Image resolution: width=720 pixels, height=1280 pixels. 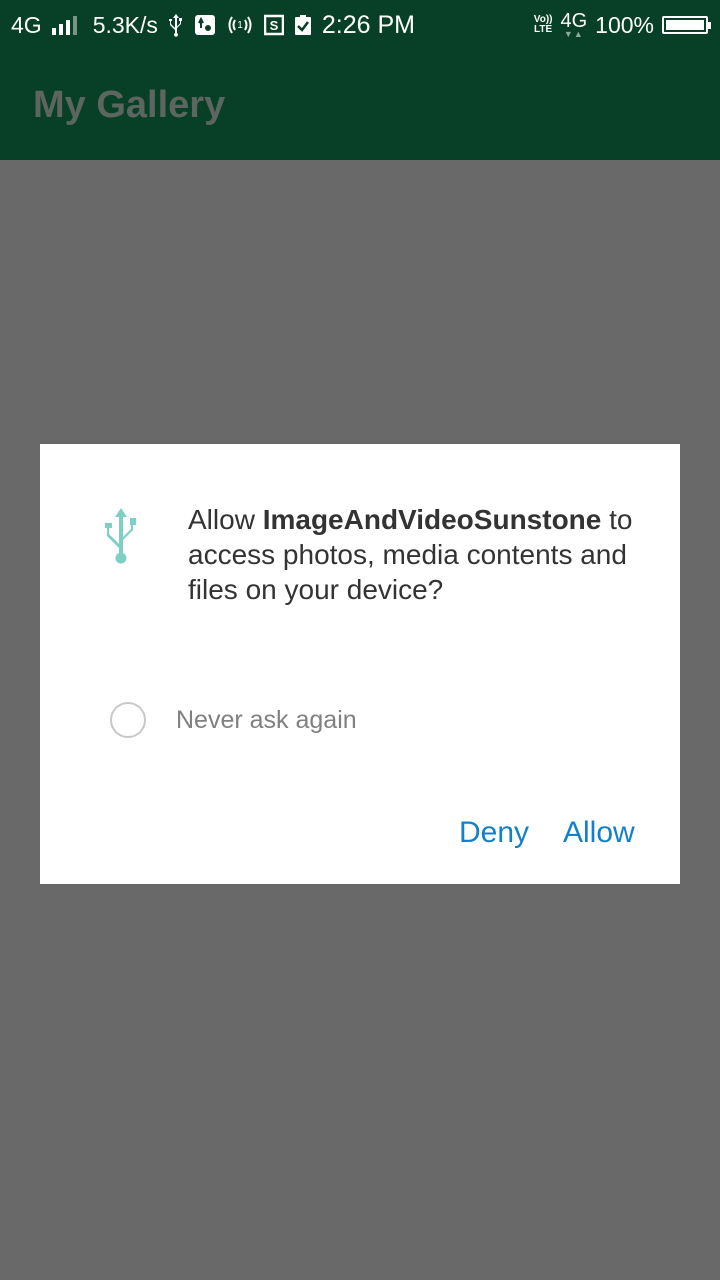 What do you see at coordinates (543, 29) in the screenshot?
I see `volte-bottom: LTE` at bounding box center [543, 29].